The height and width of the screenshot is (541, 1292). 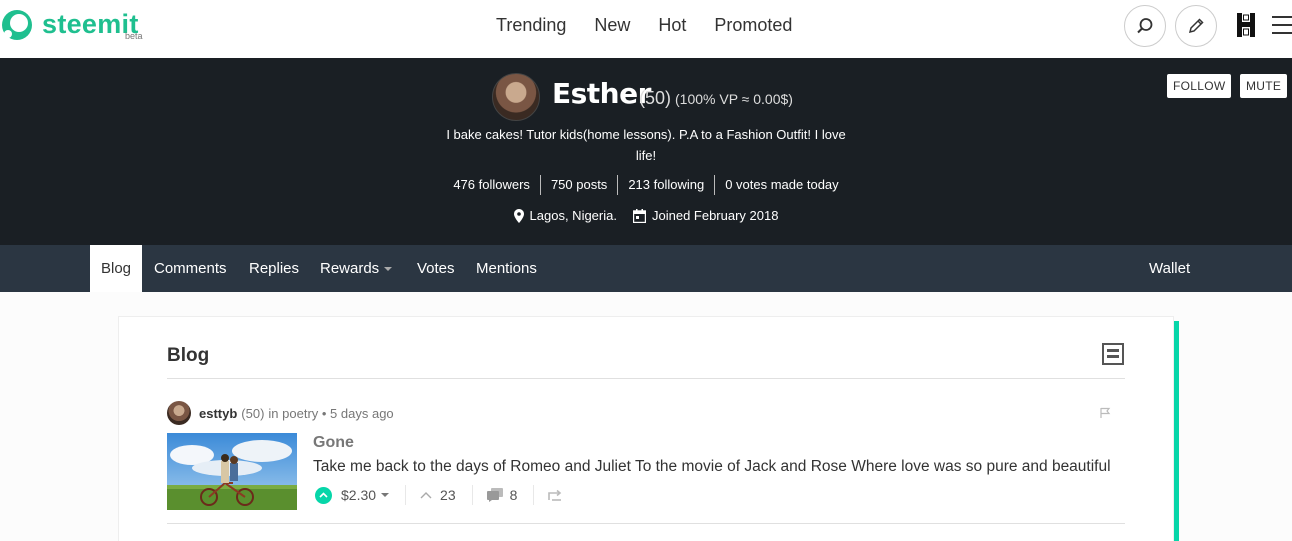 What do you see at coordinates (331, 413) in the screenshot?
I see `post-category-time: in poetry • 5 days ago` at bounding box center [331, 413].